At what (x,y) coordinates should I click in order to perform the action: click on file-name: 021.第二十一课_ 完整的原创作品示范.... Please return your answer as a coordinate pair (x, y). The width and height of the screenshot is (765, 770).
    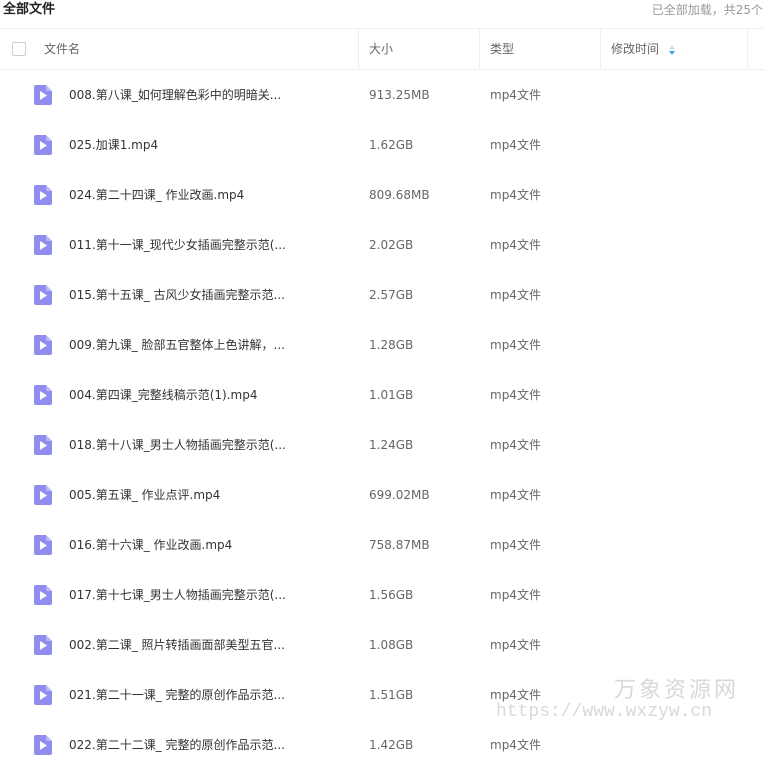
    Looking at the image, I should click on (177, 695).